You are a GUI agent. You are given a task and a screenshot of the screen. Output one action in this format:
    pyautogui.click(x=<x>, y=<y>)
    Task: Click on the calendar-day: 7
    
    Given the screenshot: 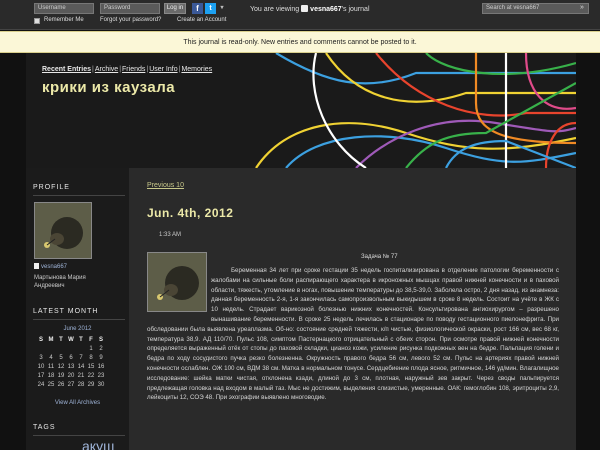 What is the action you would take?
    pyautogui.click(x=81, y=357)
    